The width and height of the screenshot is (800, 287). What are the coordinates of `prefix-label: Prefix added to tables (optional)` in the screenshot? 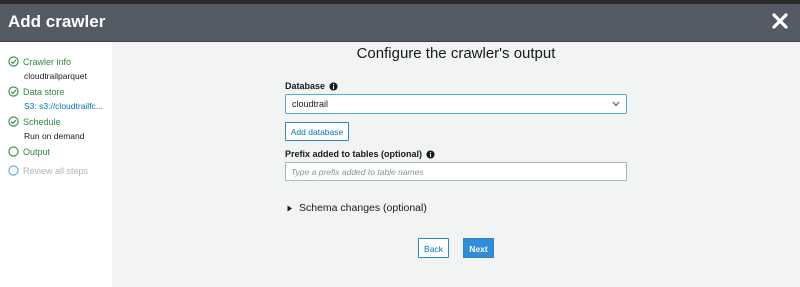 It's located at (360, 154).